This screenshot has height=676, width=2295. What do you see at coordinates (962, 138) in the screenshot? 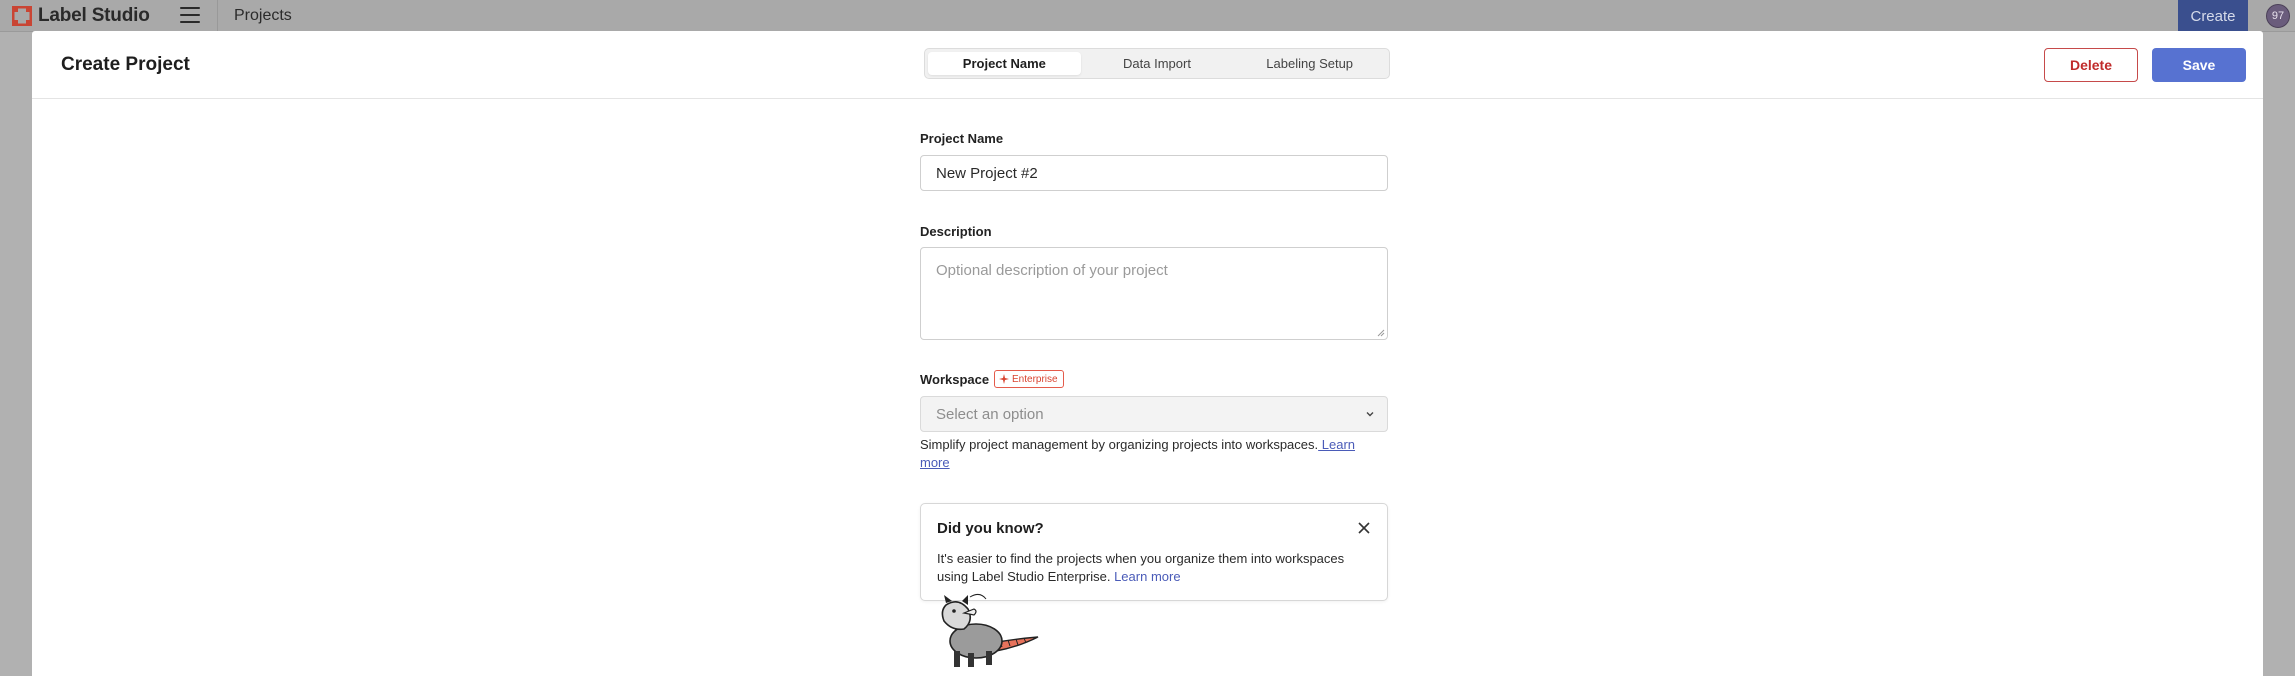
I see `project-name-label: Project Name` at bounding box center [962, 138].